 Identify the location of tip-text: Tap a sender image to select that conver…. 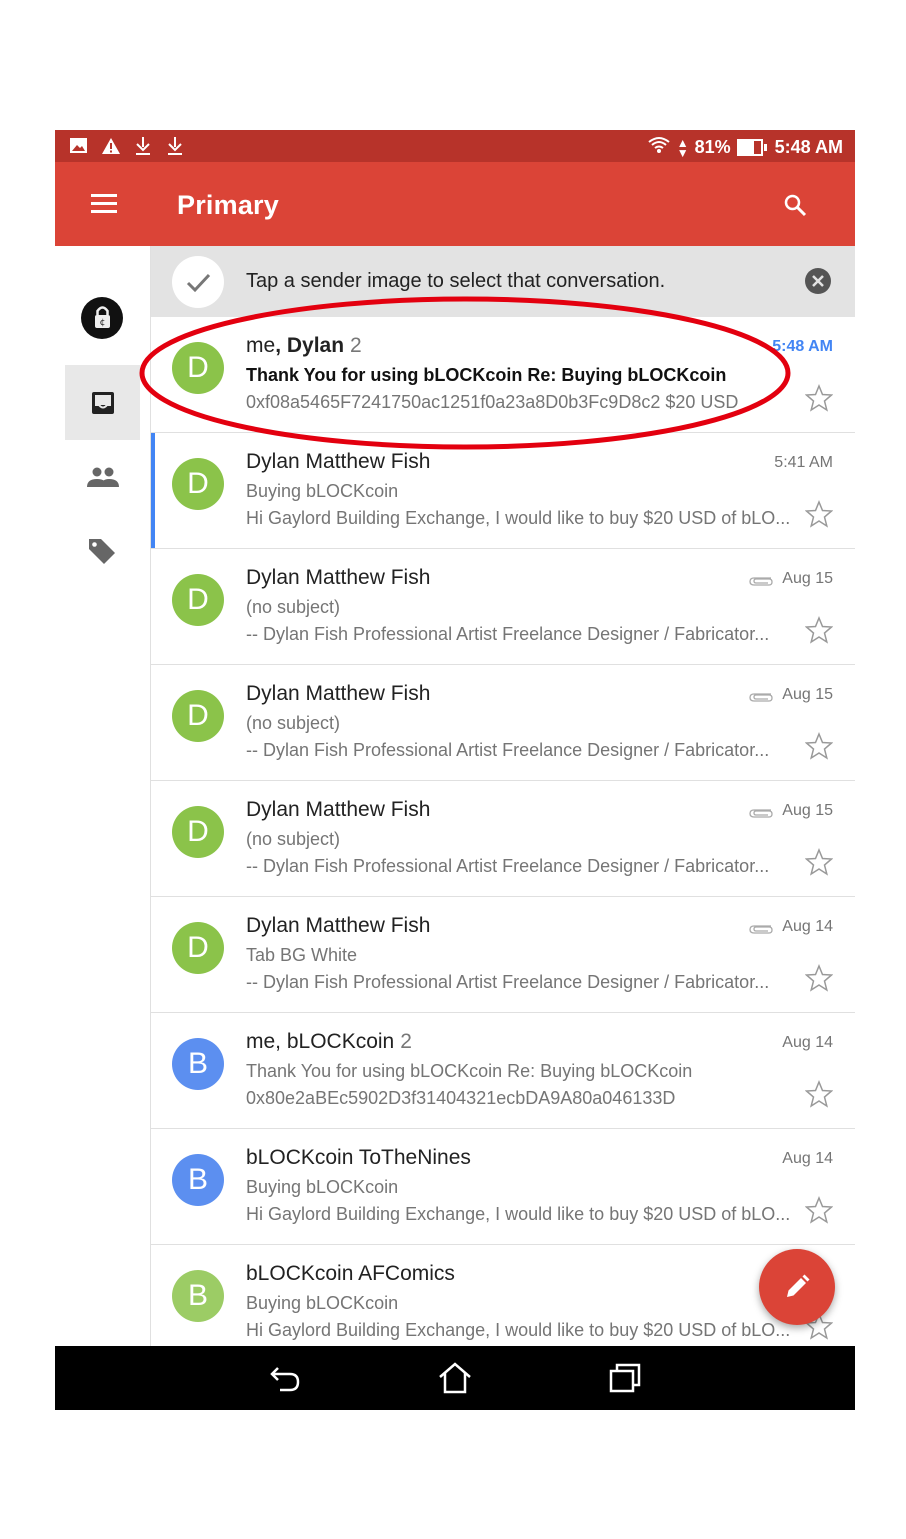
(456, 281).